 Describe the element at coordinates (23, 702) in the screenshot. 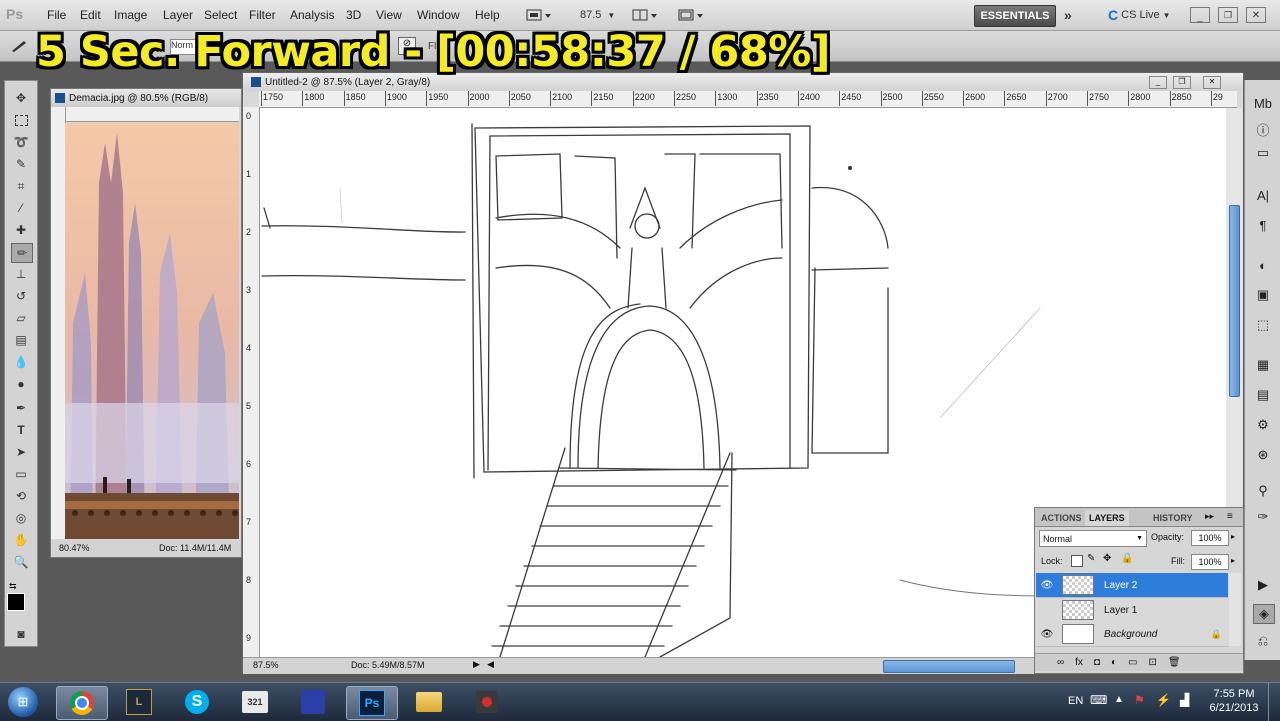

I see `start-button: ⊞` at that location.